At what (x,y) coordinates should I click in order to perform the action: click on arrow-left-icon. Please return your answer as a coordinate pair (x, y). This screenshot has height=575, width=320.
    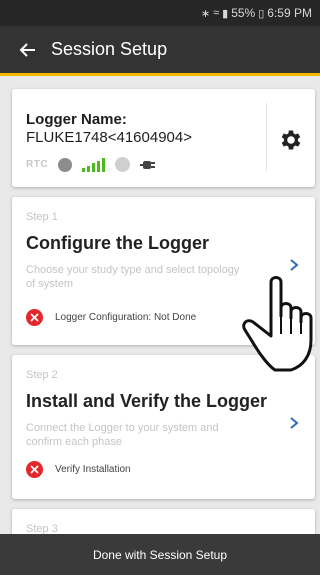
    Looking at the image, I should click on (27, 49).